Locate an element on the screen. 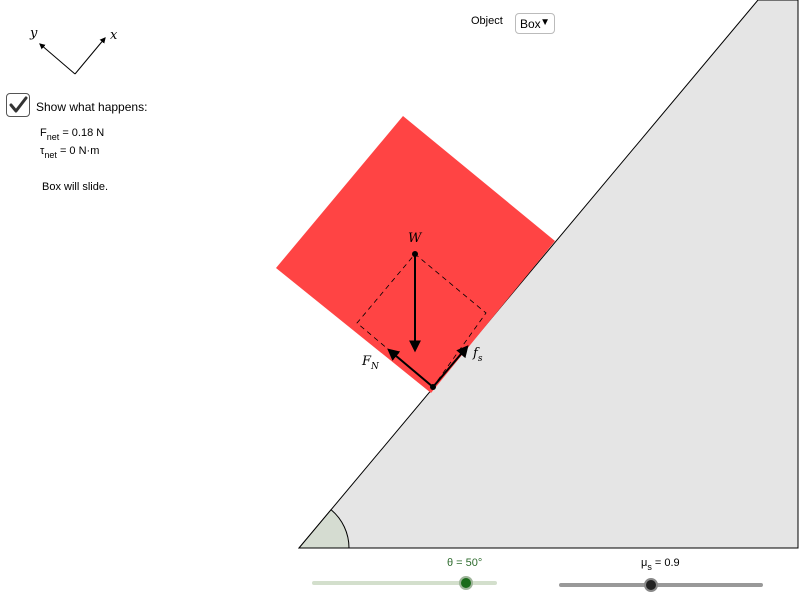  show-what-happens-label: Show what happens: is located at coordinates (92, 107).